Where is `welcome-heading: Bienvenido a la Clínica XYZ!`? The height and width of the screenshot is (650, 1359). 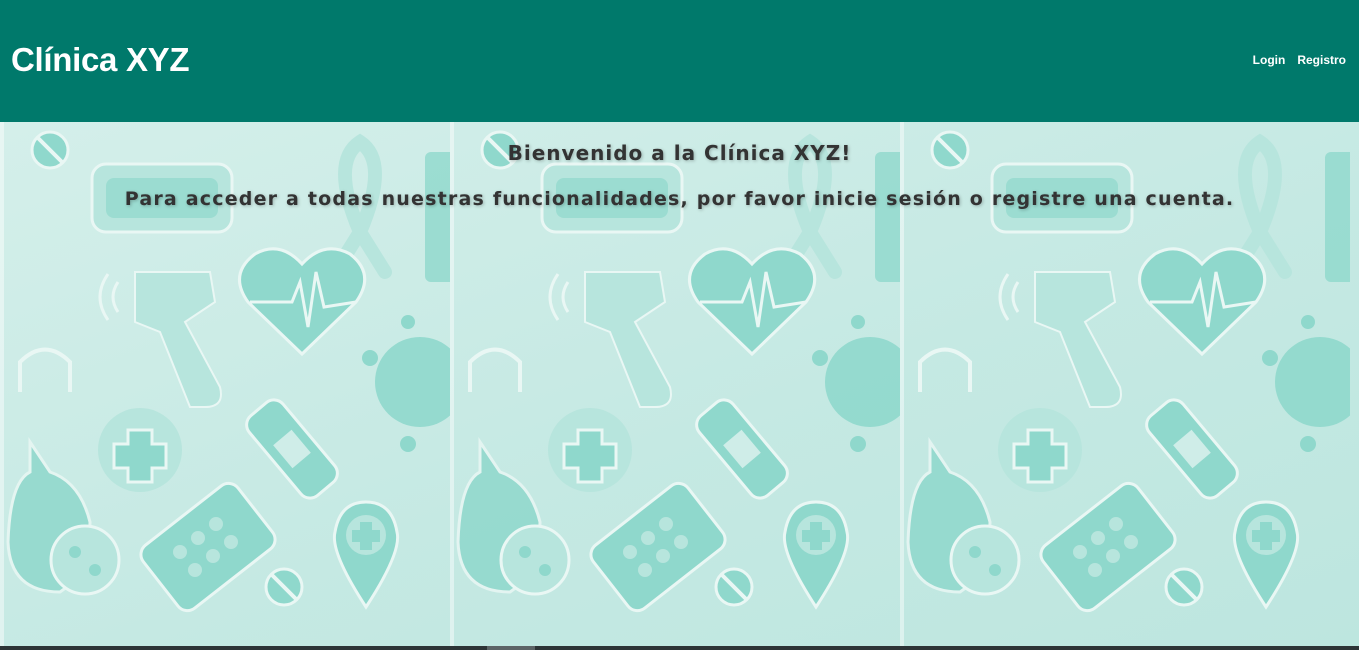 welcome-heading: Bienvenido a la Clínica XYZ! is located at coordinates (679, 153).